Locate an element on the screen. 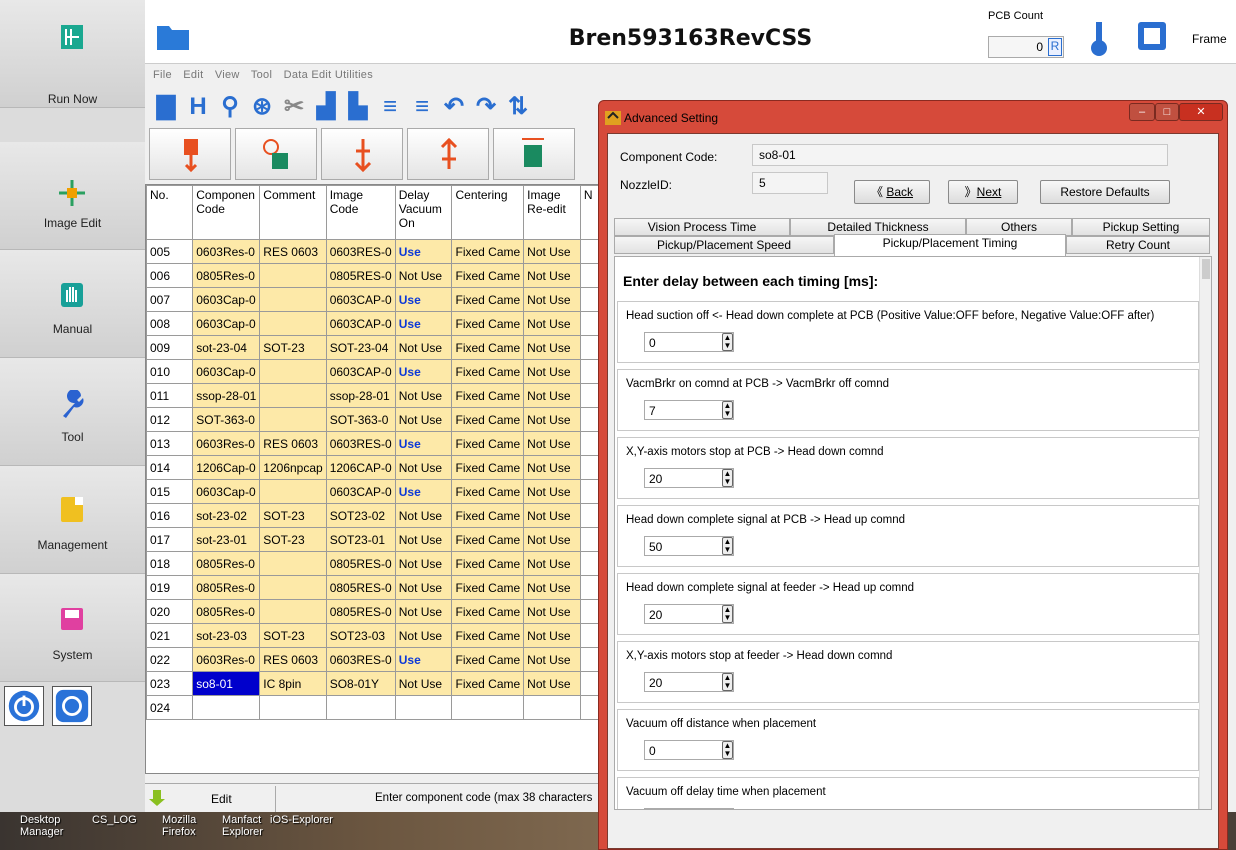  table-cell: 023 is located at coordinates (169, 683).